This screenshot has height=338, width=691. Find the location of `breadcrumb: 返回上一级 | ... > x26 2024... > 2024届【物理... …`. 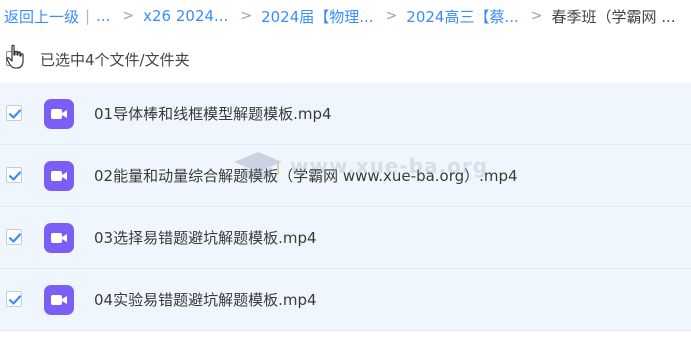

breadcrumb: 返回上一级 | ... > x26 2024... > 2024届【物理... … is located at coordinates (347, 16).